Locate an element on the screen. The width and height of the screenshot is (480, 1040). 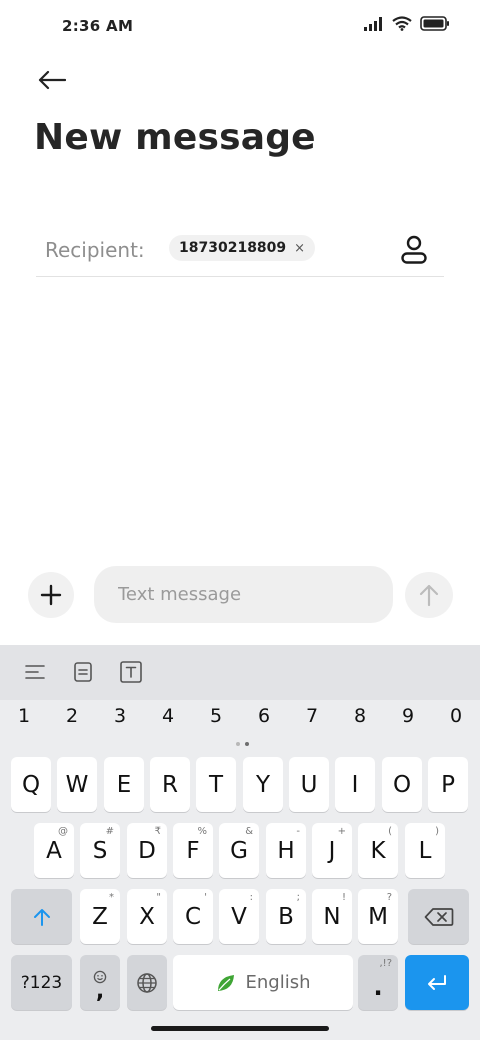
period-hint: ,!? is located at coordinates (386, 963).